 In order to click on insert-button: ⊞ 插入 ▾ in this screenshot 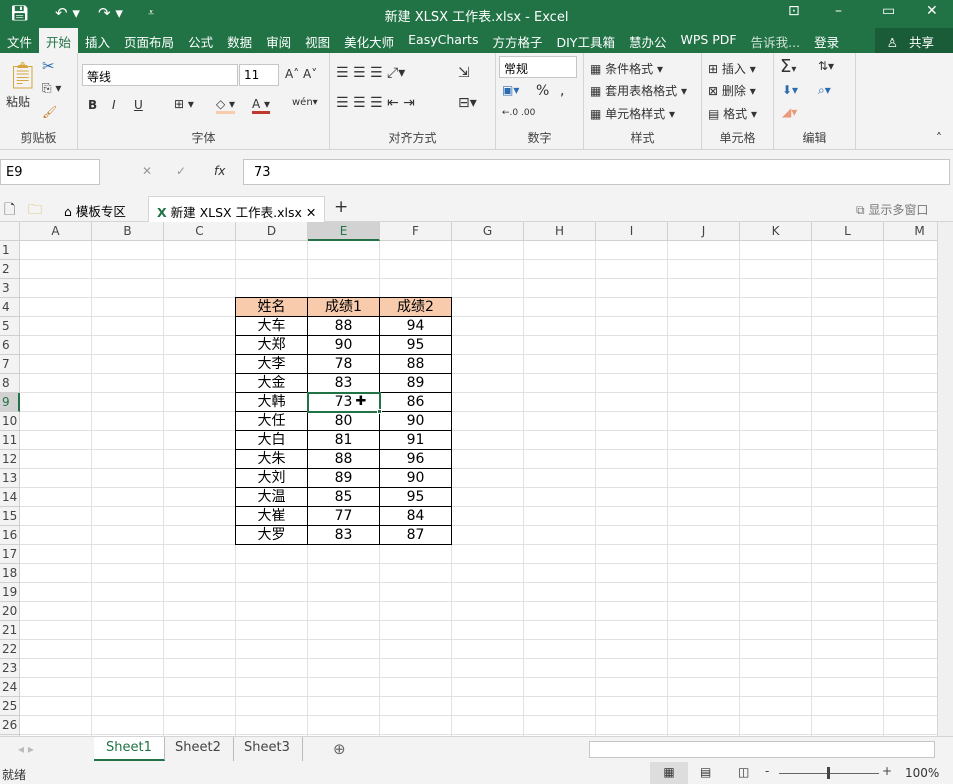, I will do `click(732, 68)`.